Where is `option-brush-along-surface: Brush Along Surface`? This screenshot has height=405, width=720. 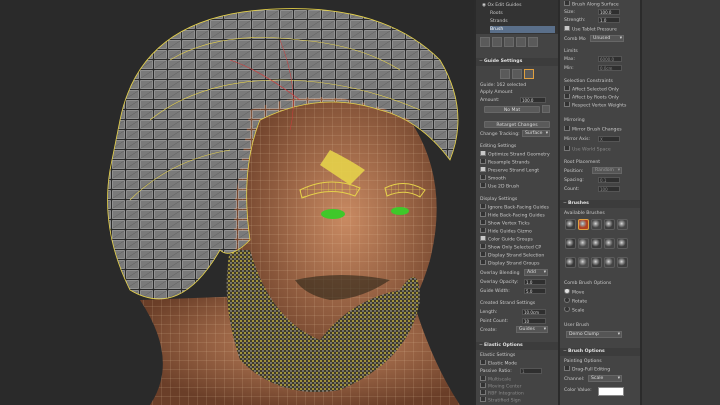 option-brush-along-surface: Brush Along Surface is located at coordinates (600, 4).